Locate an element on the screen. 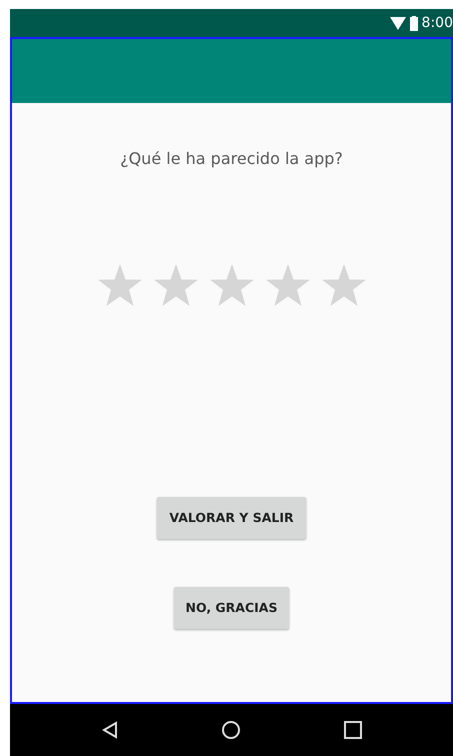 Image resolution: width=453 pixels, height=756 pixels. back-icon is located at coordinates (110, 730).